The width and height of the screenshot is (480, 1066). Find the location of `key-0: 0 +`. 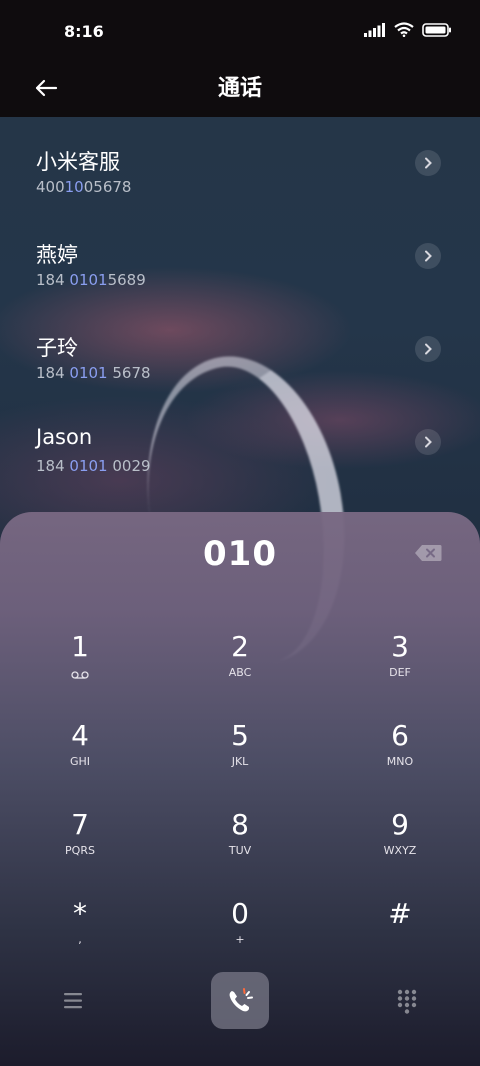

key-0: 0 + is located at coordinates (240, 932).